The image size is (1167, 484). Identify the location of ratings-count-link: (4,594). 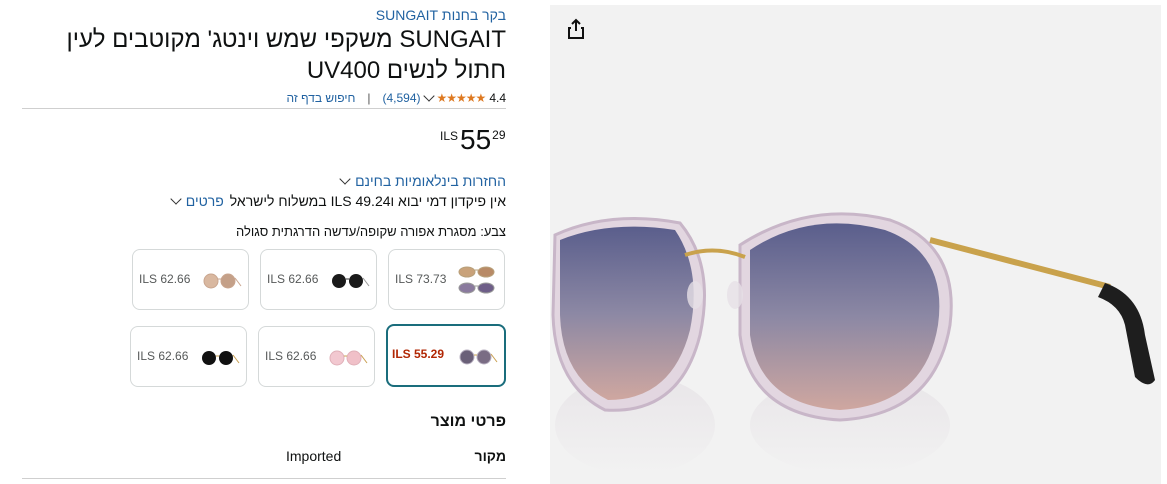
(401, 98).